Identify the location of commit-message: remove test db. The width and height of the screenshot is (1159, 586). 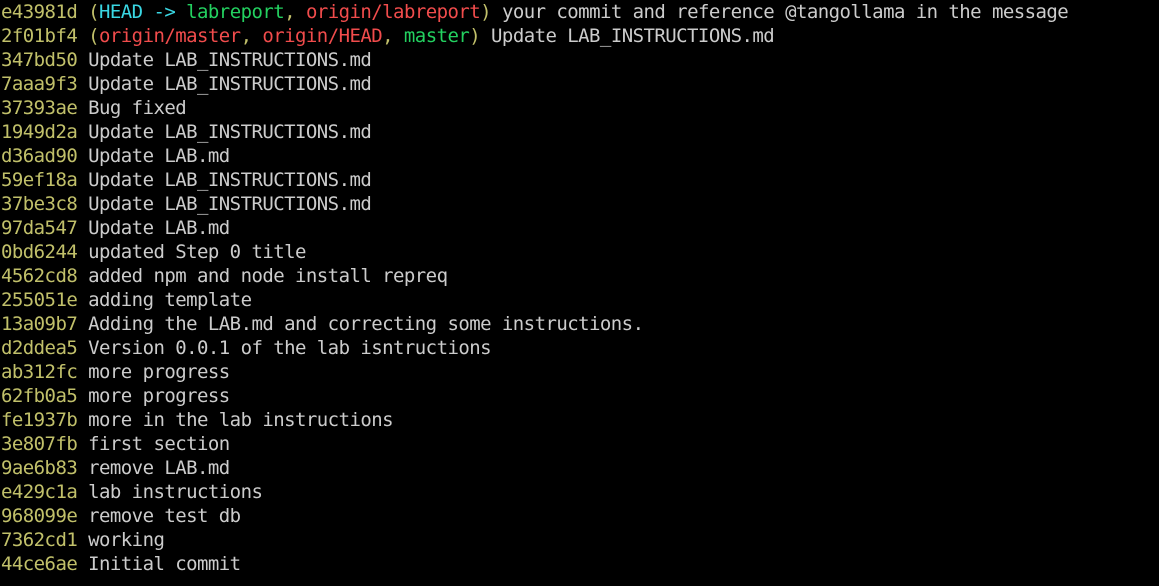
(164, 516).